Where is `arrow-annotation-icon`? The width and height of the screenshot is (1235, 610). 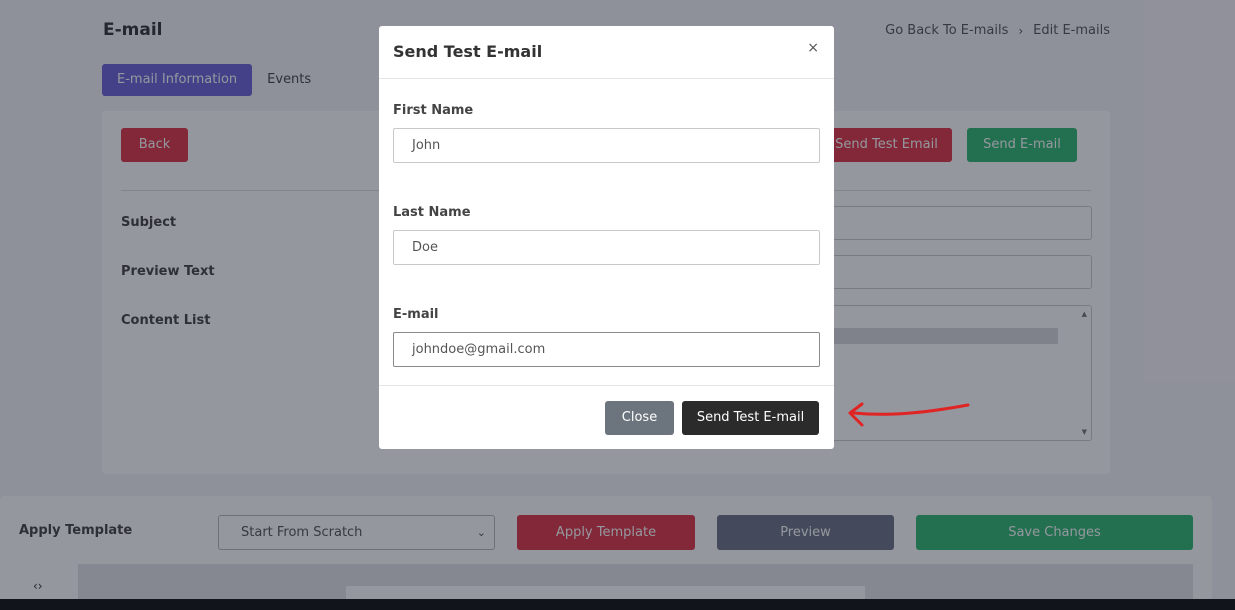 arrow-annotation-icon is located at coordinates (909, 414).